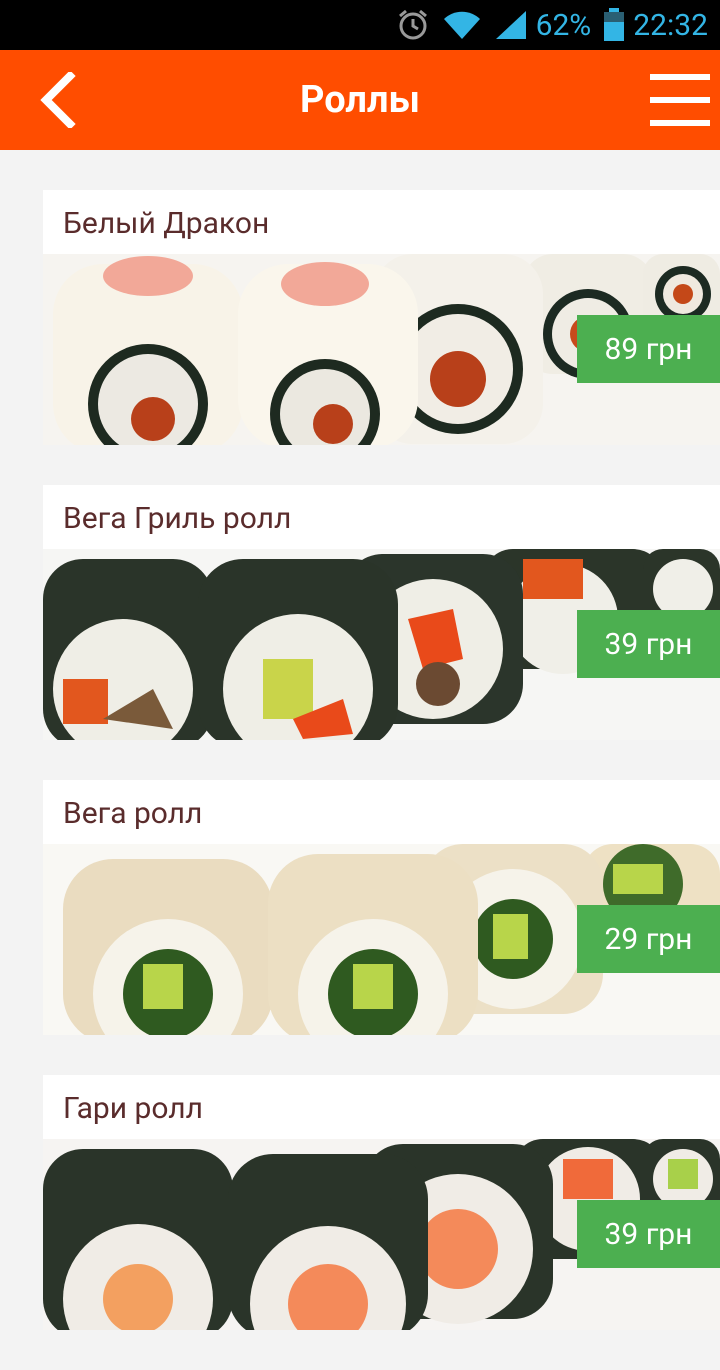  Describe the element at coordinates (614, 25) in the screenshot. I see `battery-icon` at that location.